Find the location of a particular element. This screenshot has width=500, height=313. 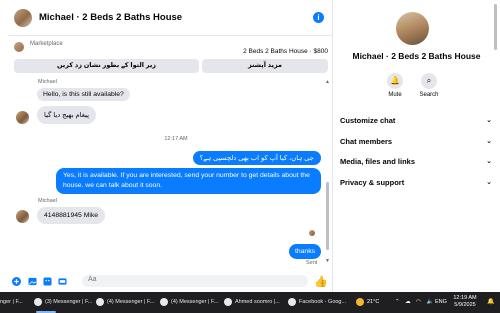

message-timestamp: 12:17 AM is located at coordinates (176, 139).